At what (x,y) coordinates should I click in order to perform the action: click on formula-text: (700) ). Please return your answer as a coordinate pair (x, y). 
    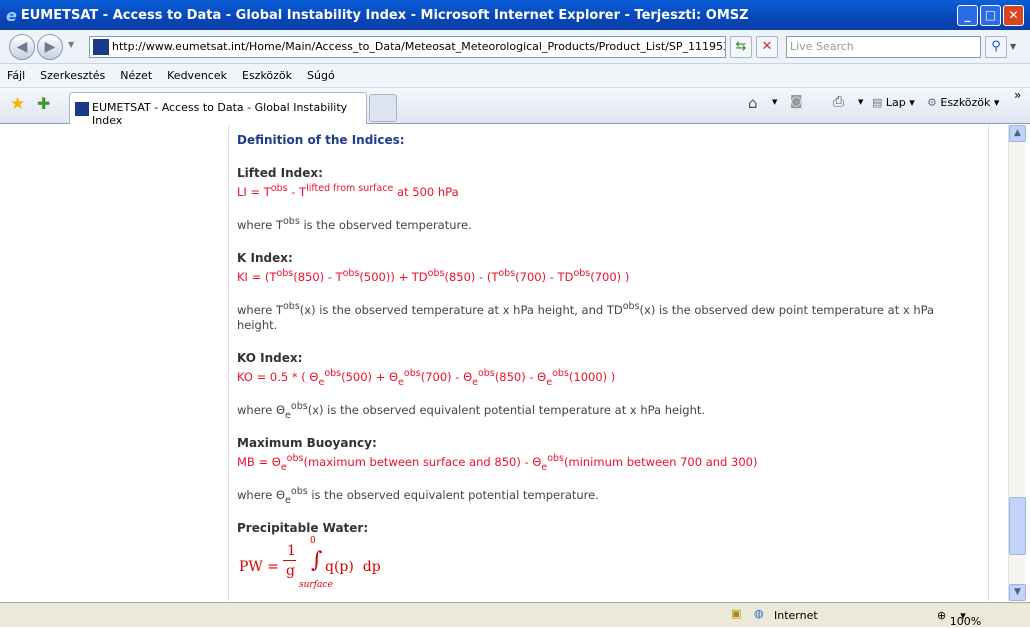
    Looking at the image, I should click on (610, 277).